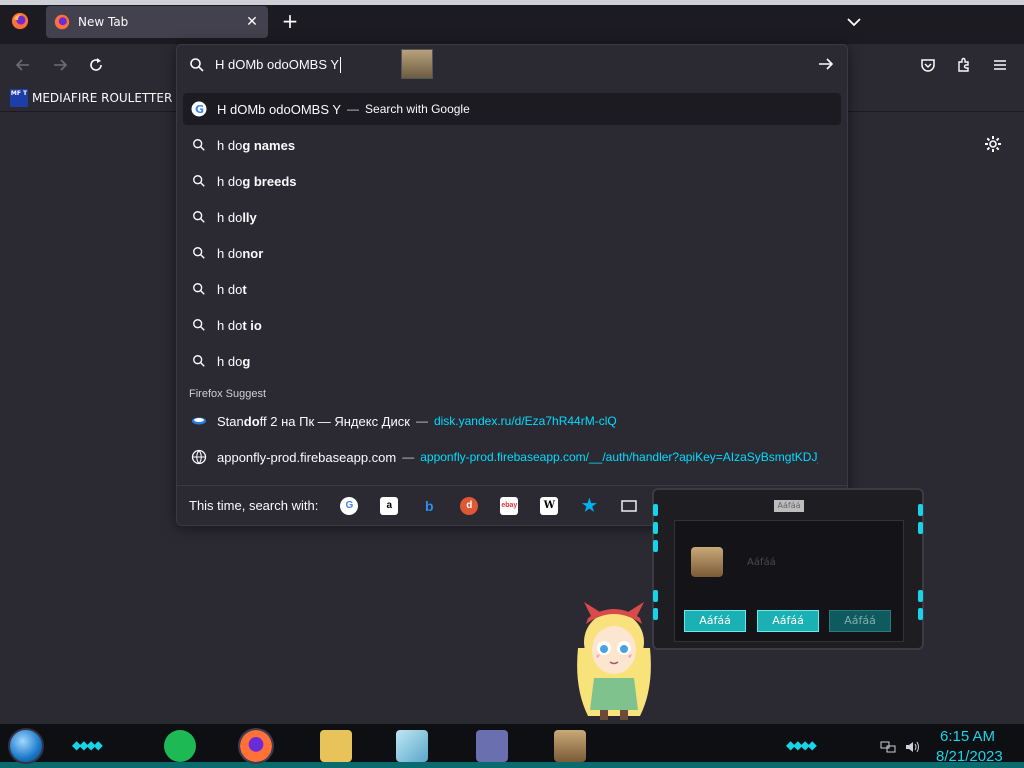 Image resolution: width=1024 pixels, height=768 pixels. Describe the element at coordinates (912, 747) in the screenshot. I see `volume-icon` at that location.